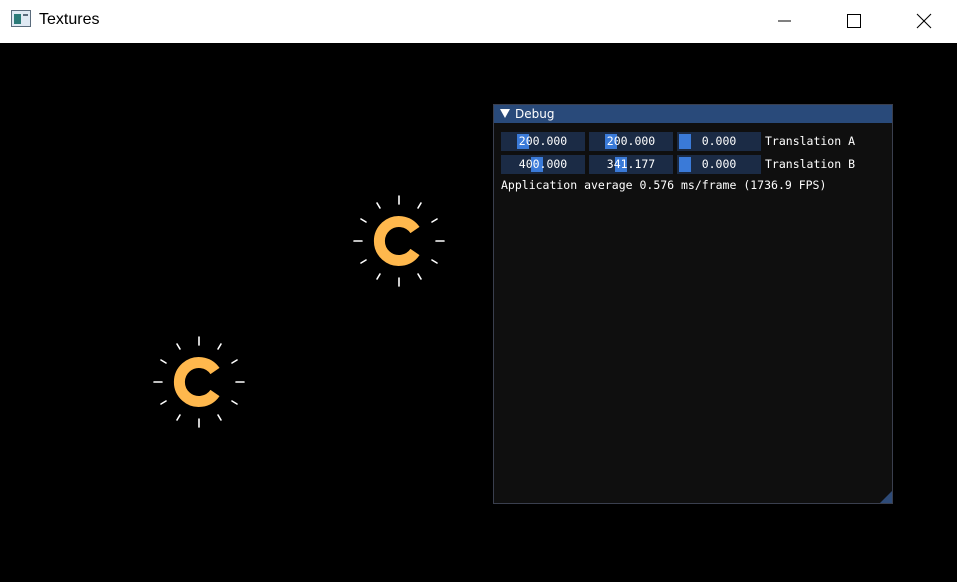 This screenshot has height=582, width=957. What do you see at coordinates (886, 497) in the screenshot?
I see `resize-grip-icon` at bounding box center [886, 497].